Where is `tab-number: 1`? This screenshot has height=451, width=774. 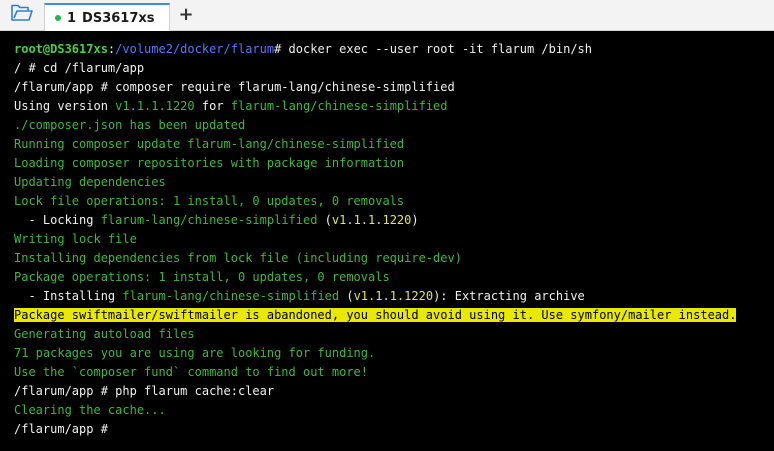 tab-number: 1 is located at coordinates (72, 18).